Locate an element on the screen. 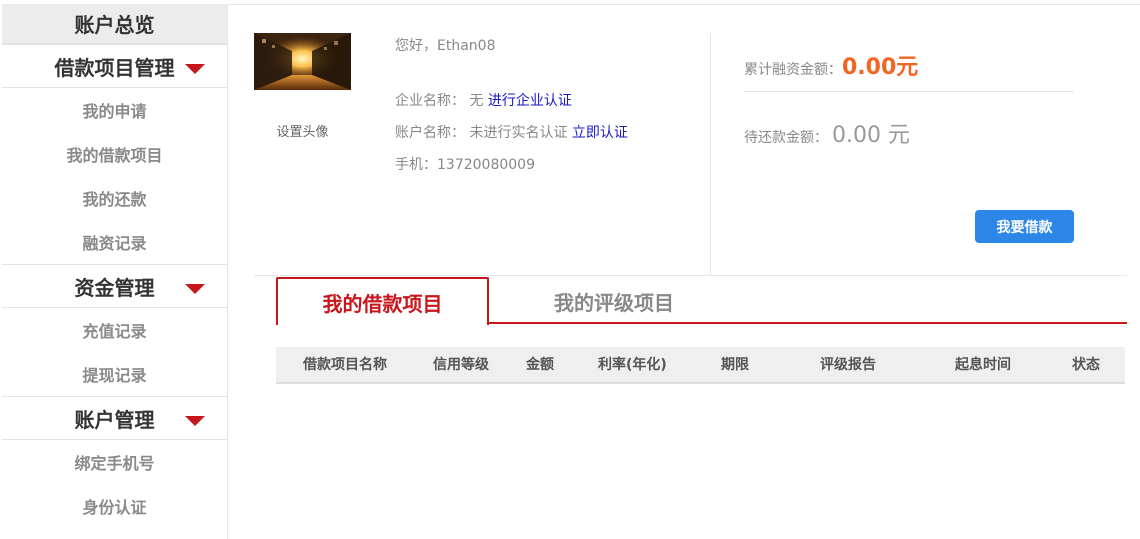 The height and width of the screenshot is (539, 1140). avatar is located at coordinates (302, 61).